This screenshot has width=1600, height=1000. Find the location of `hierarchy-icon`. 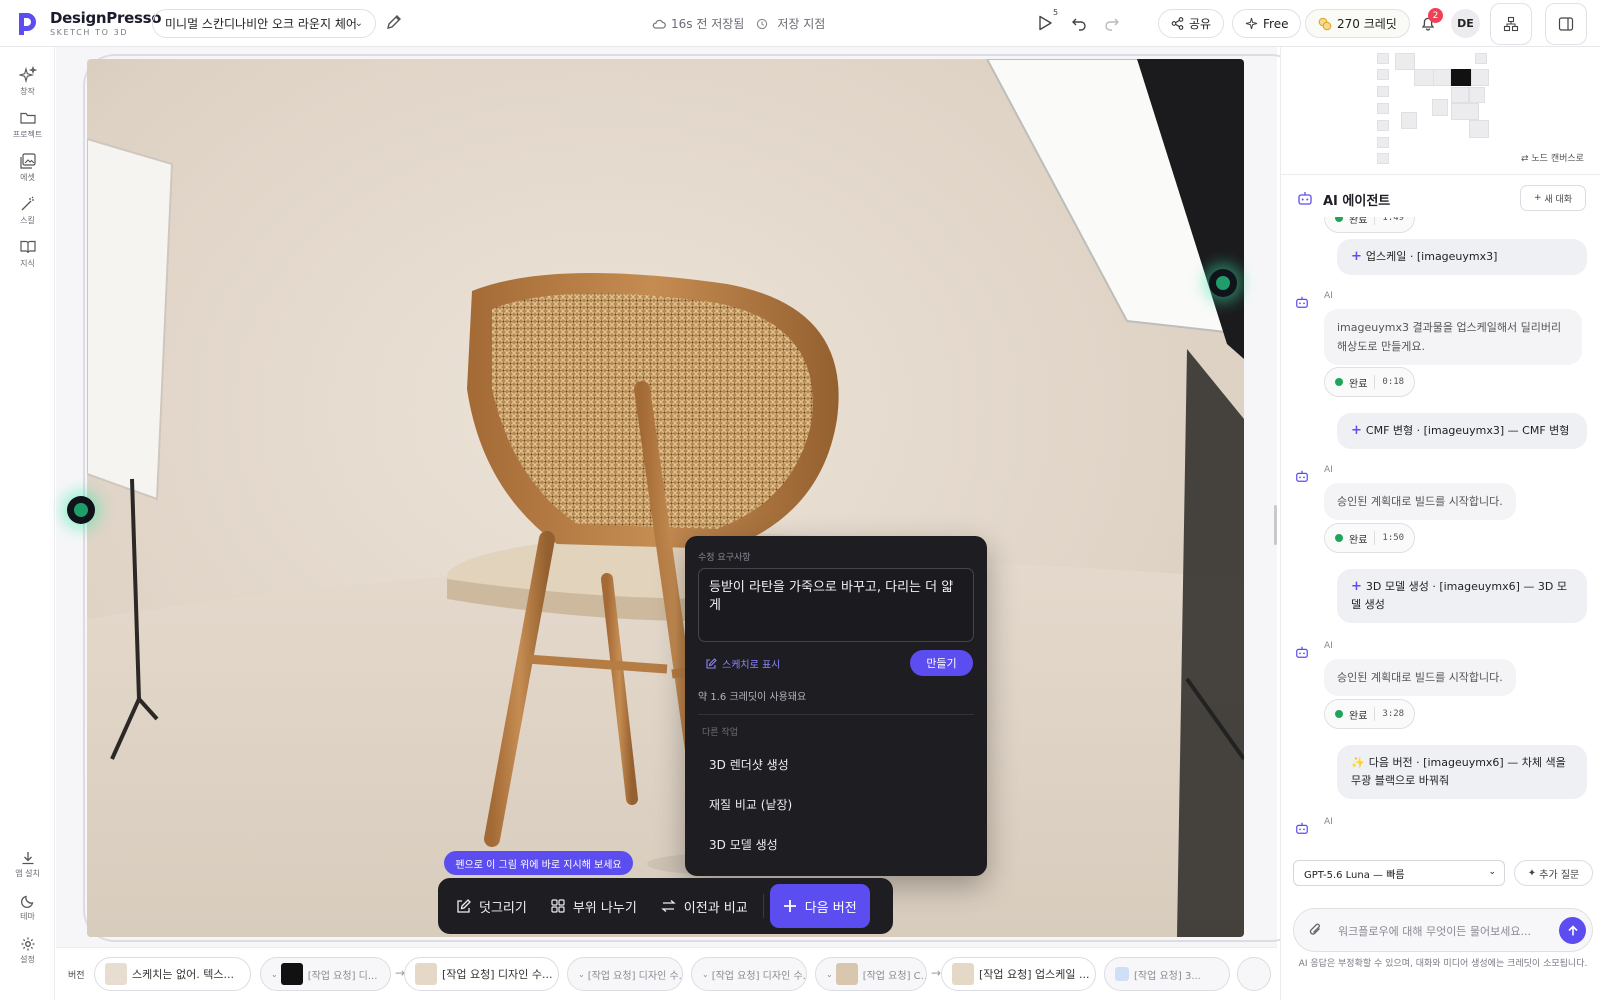

hierarchy-icon is located at coordinates (1511, 24).